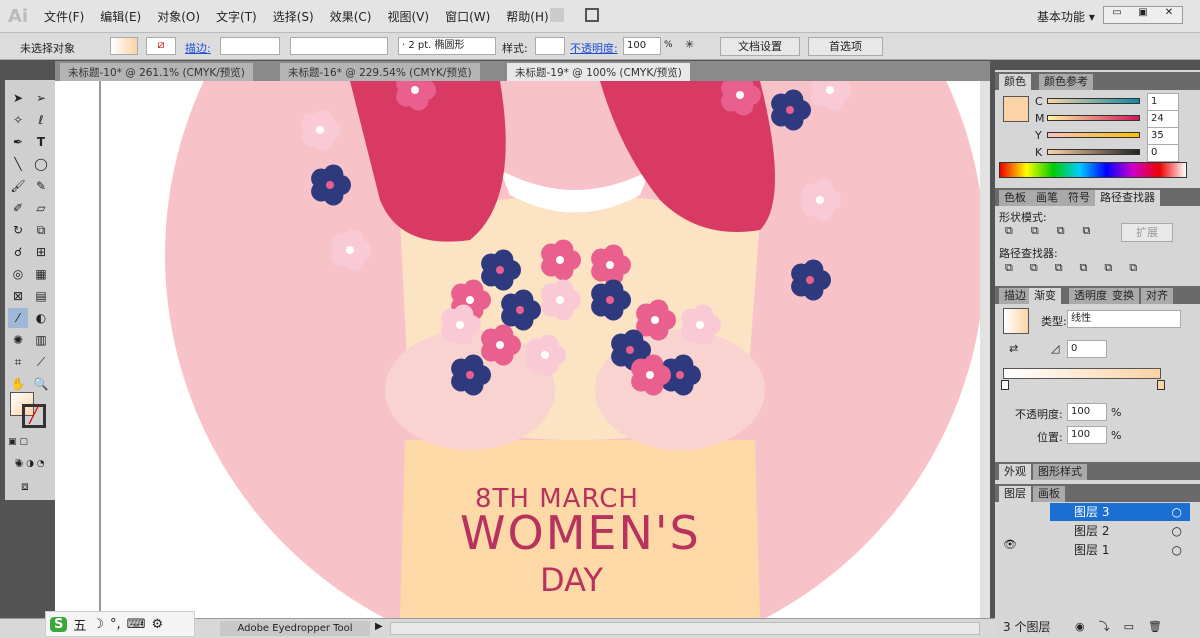  What do you see at coordinates (1161, 385) in the screenshot?
I see `gradient-stop-end` at bounding box center [1161, 385].